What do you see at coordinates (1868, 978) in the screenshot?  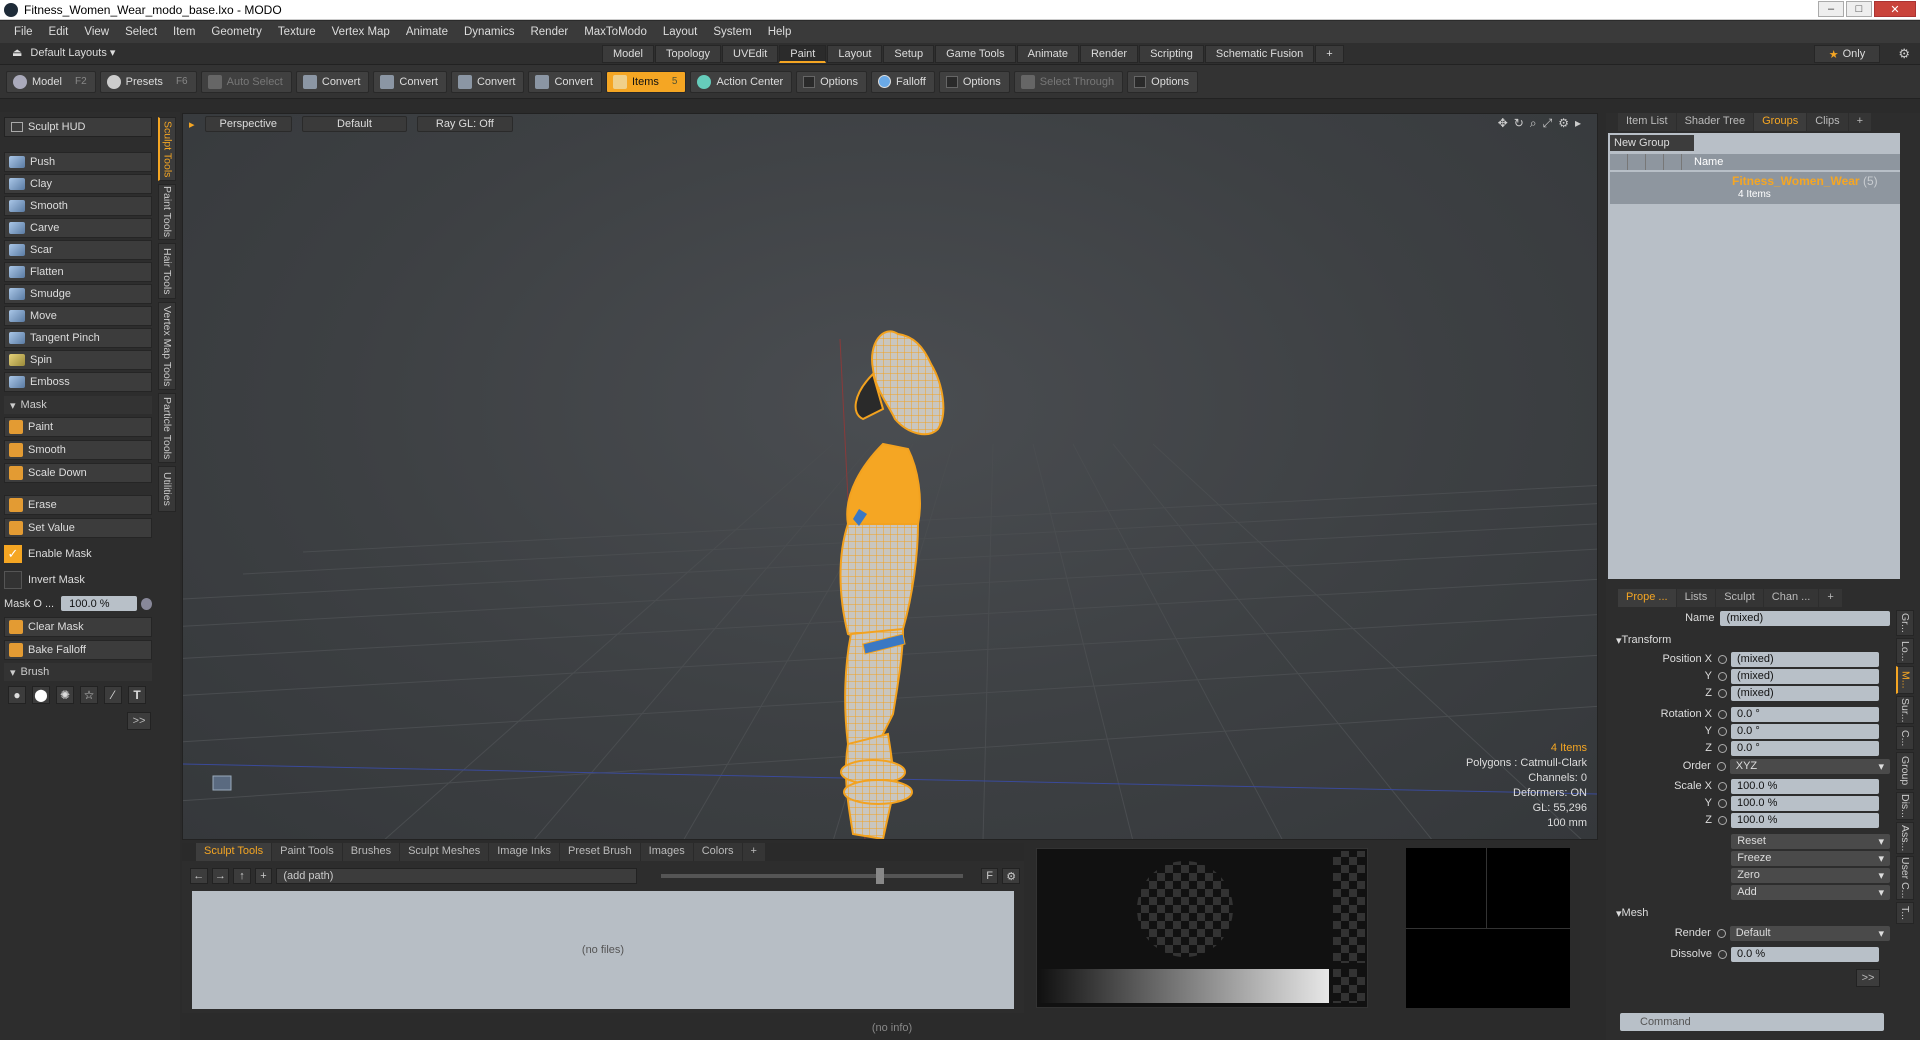 I see `properties-expand-button: >>` at bounding box center [1868, 978].